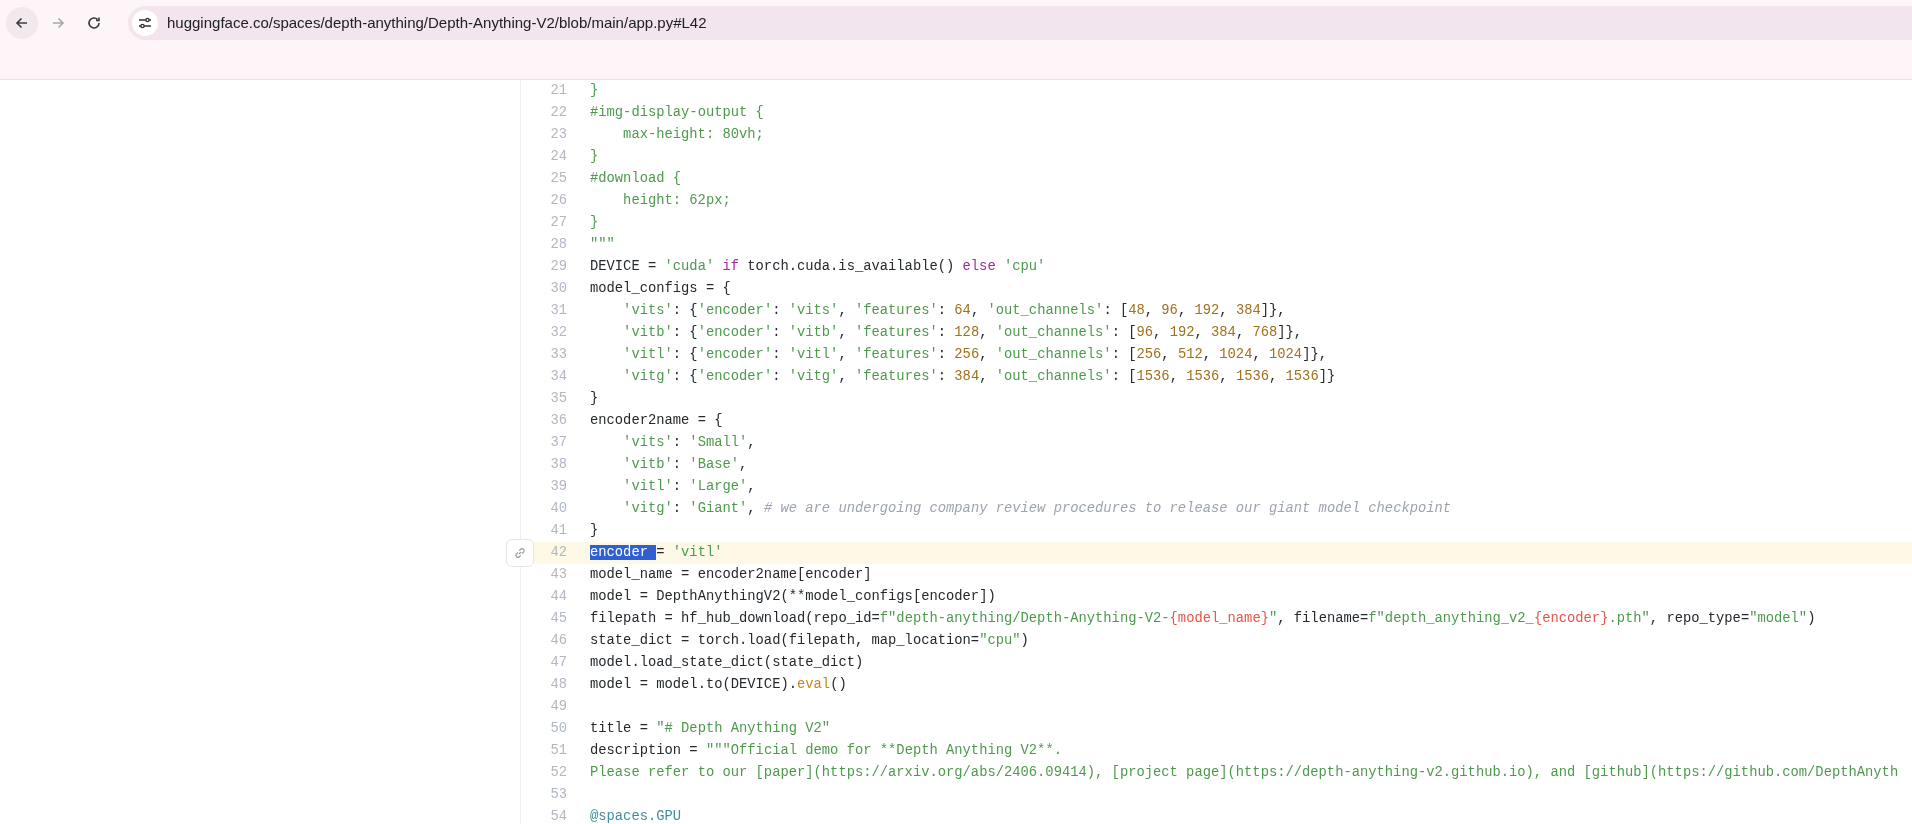  Describe the element at coordinates (954, 310) in the screenshot. I see `code-line: 'vits': {'encoder': 'vits', 'features': 64, 'out_channels': [48, 96, 192, 384]},` at that location.